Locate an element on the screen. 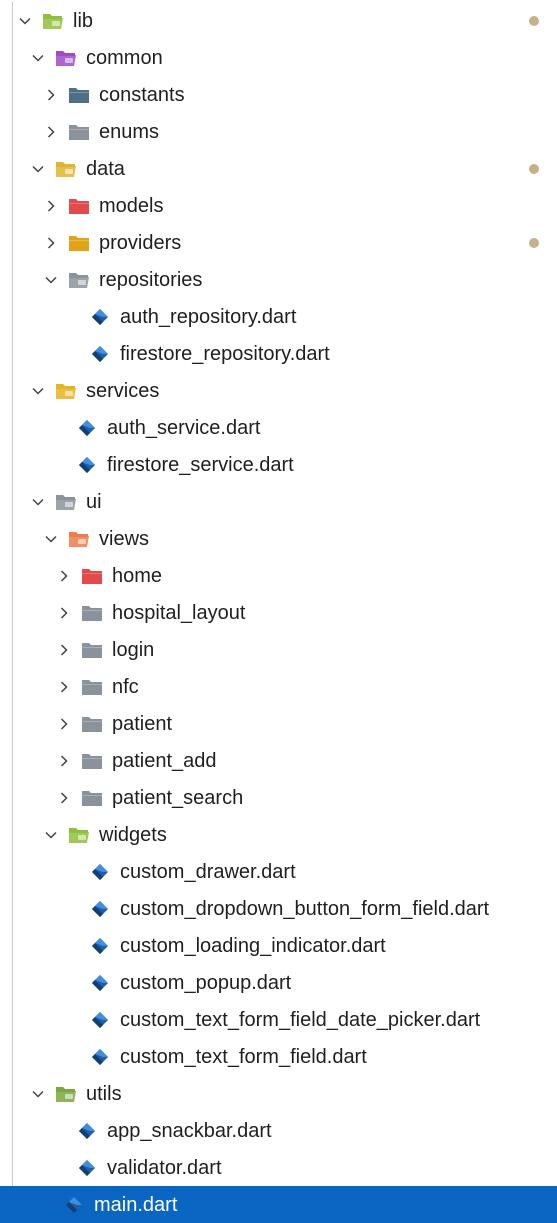 The image size is (557, 1223). tree-item-label: home is located at coordinates (137, 575).